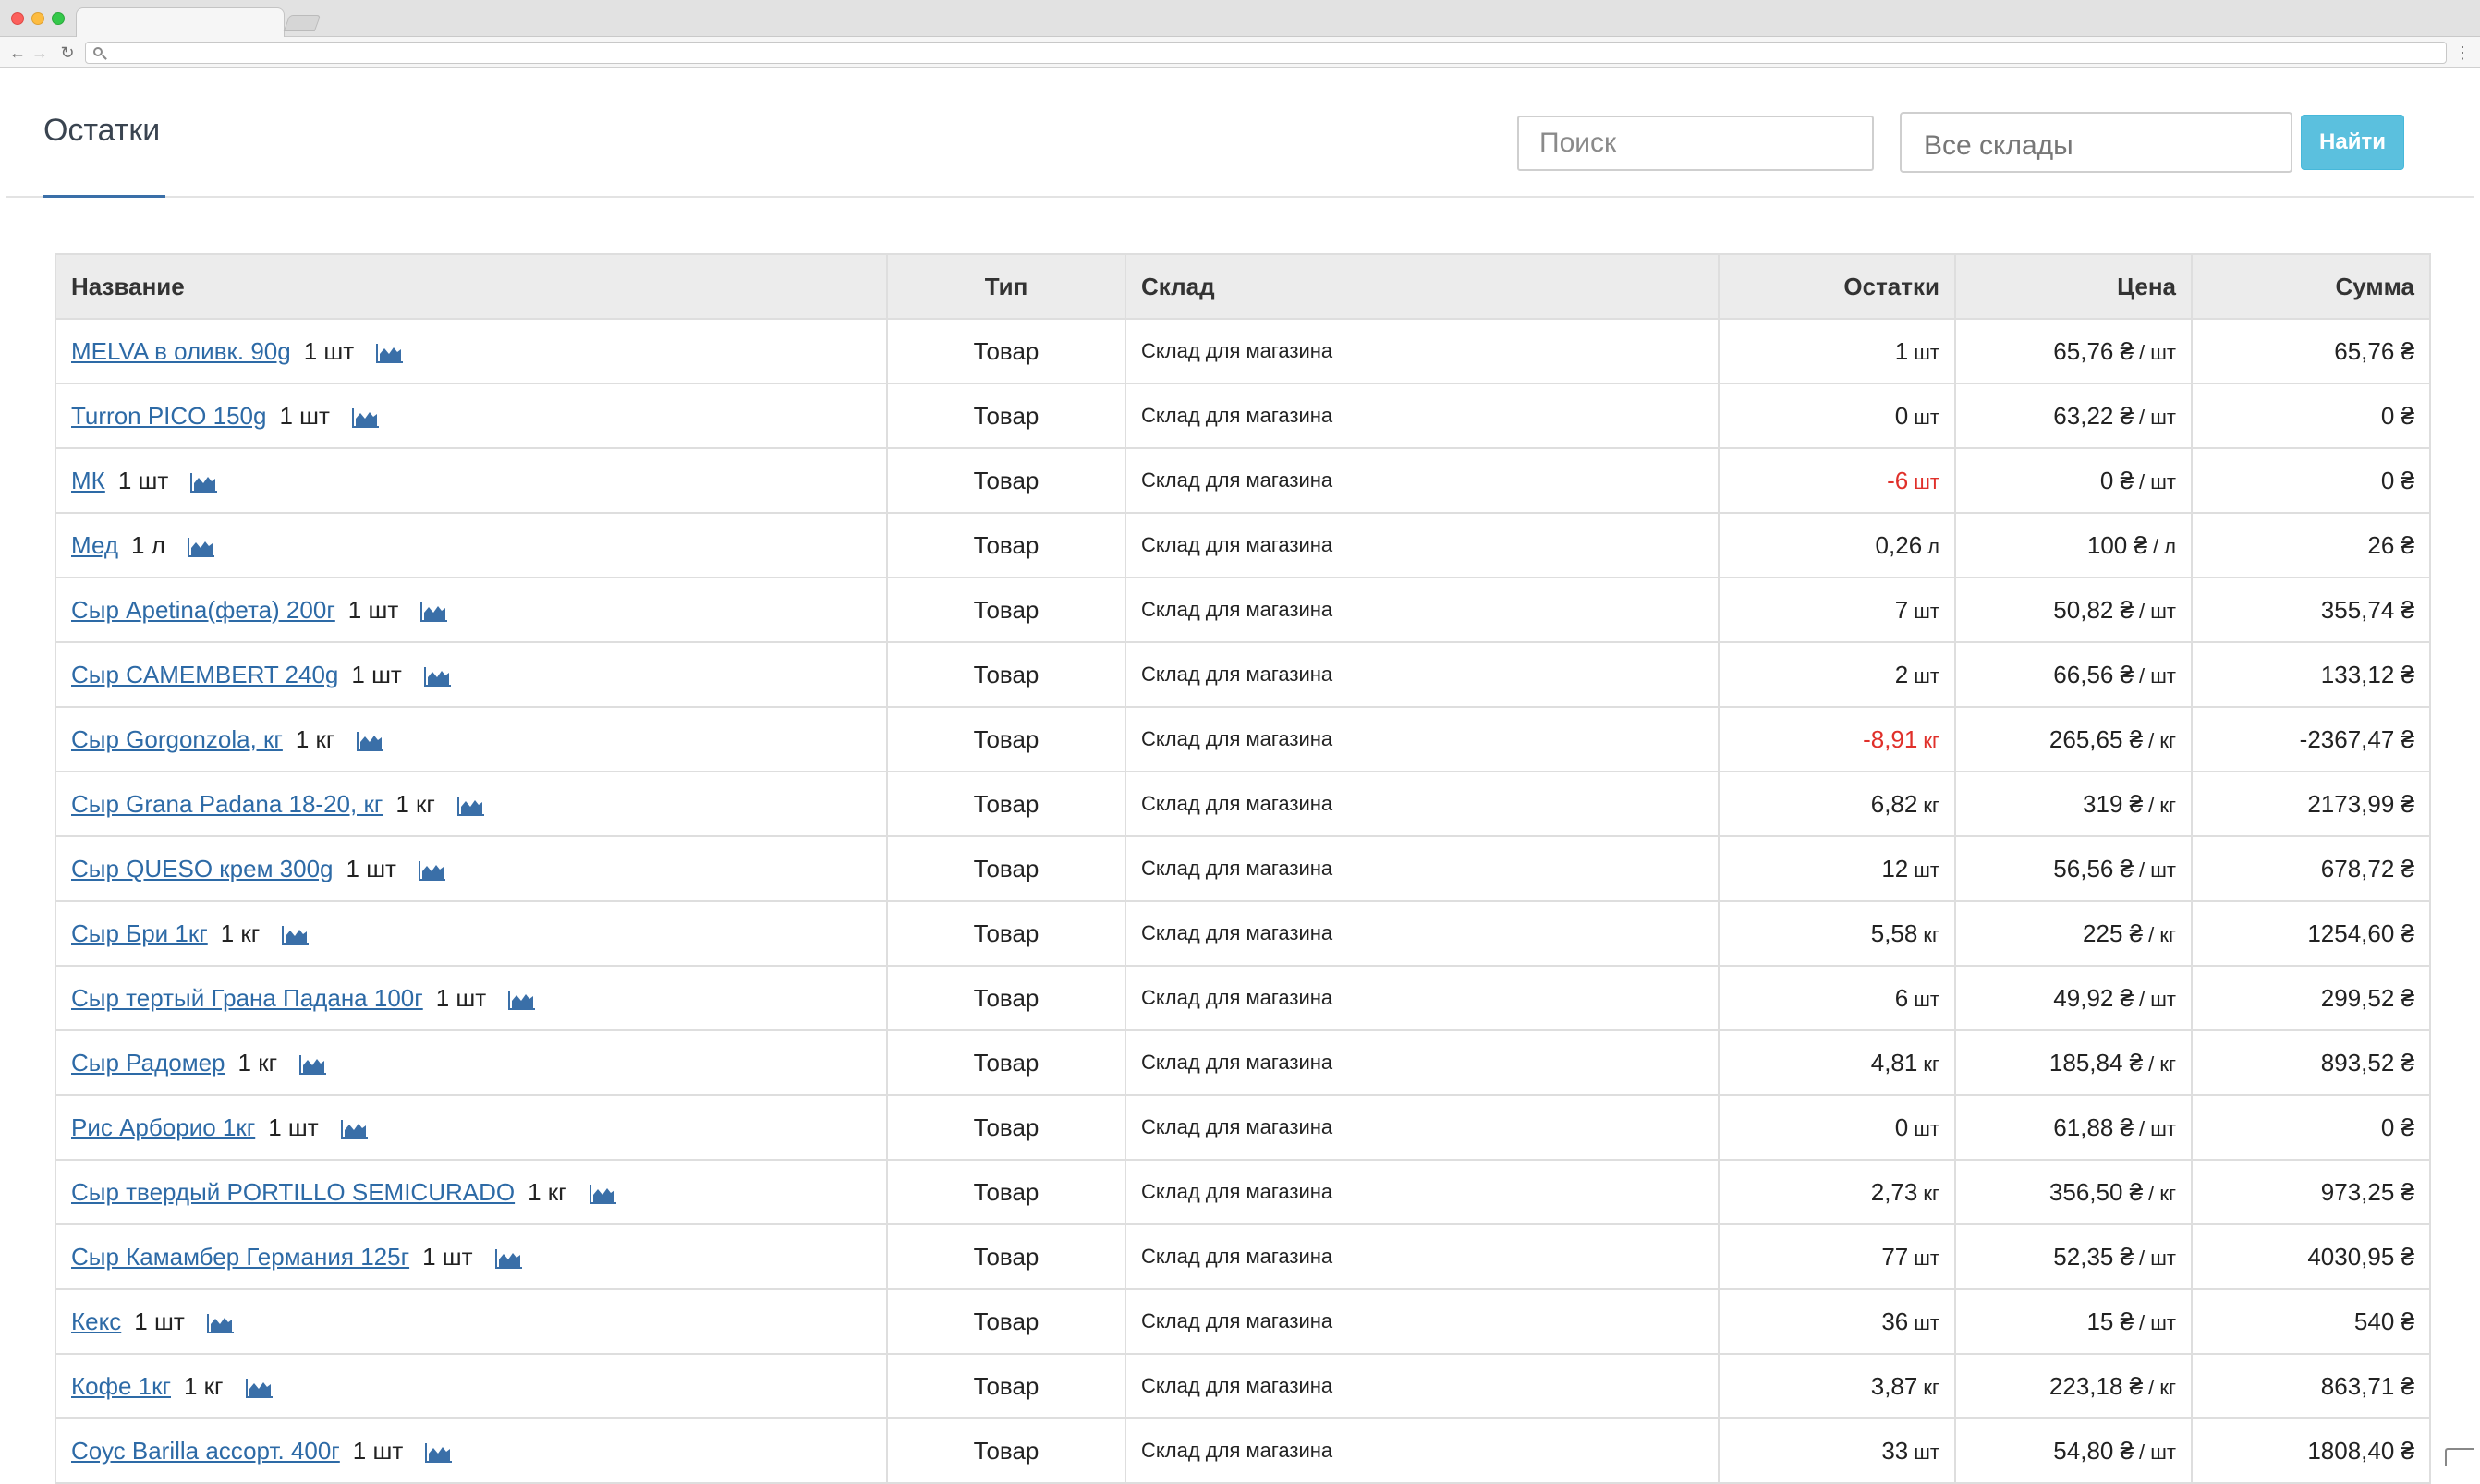  Describe the element at coordinates (203, 610) in the screenshot. I see `product-link: Сыр Apetina(фета) 200г` at that location.